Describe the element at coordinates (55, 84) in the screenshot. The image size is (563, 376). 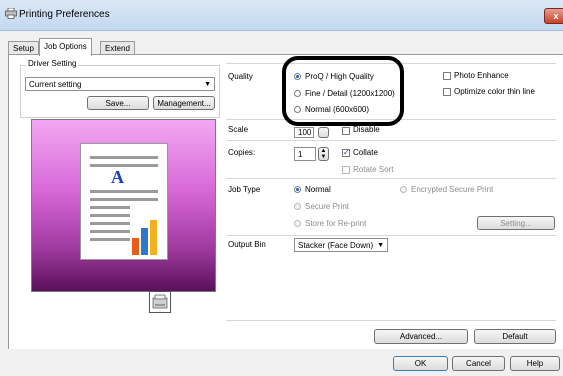
I see `driver-setting-value: Current setting` at that location.